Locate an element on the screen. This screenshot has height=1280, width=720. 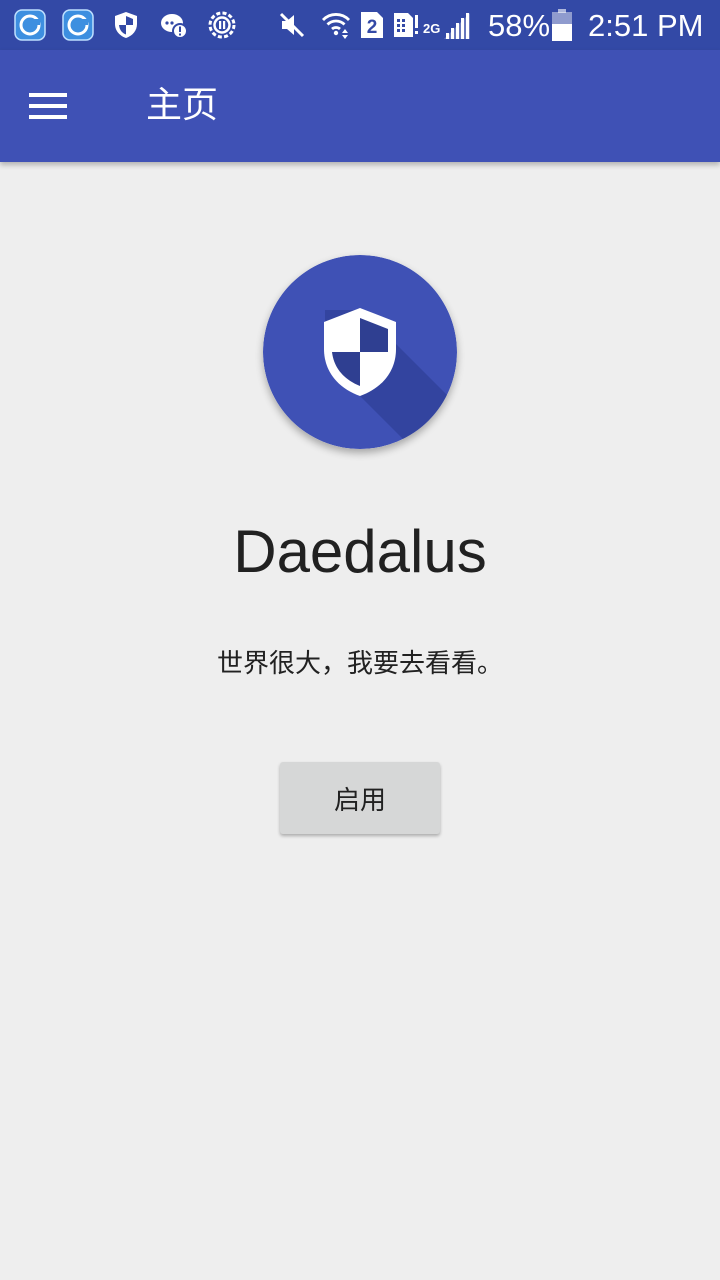
settings-notification-icon is located at coordinates (222, 25).